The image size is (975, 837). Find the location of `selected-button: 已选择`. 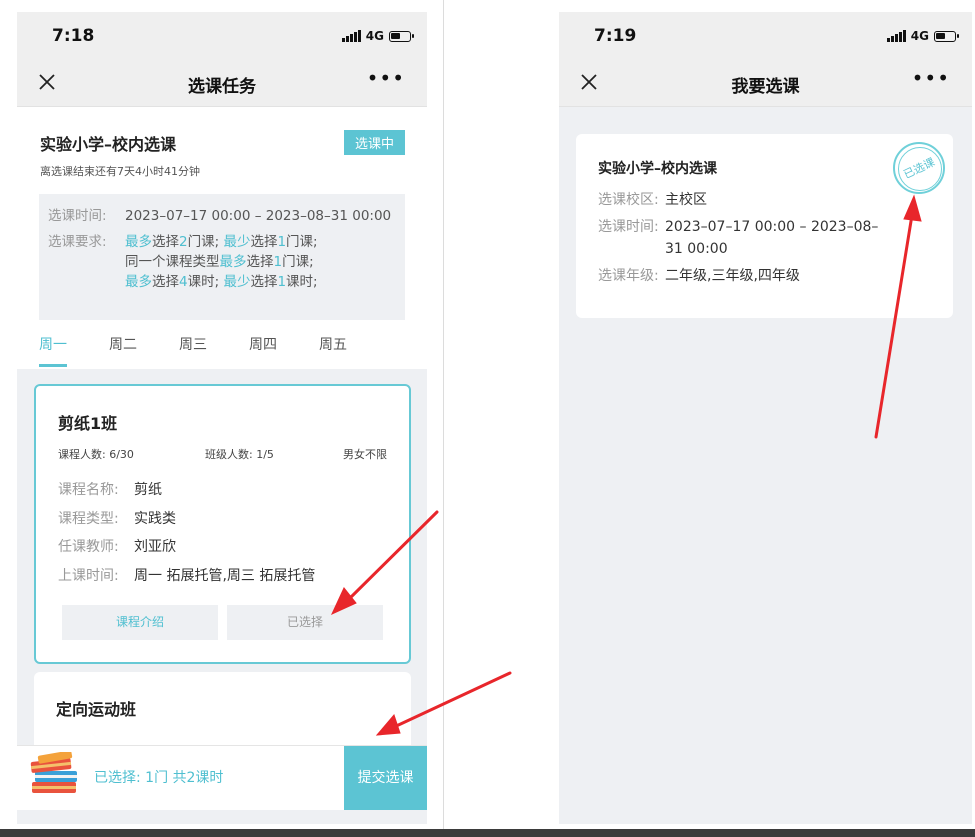

selected-button: 已选择 is located at coordinates (305, 622).